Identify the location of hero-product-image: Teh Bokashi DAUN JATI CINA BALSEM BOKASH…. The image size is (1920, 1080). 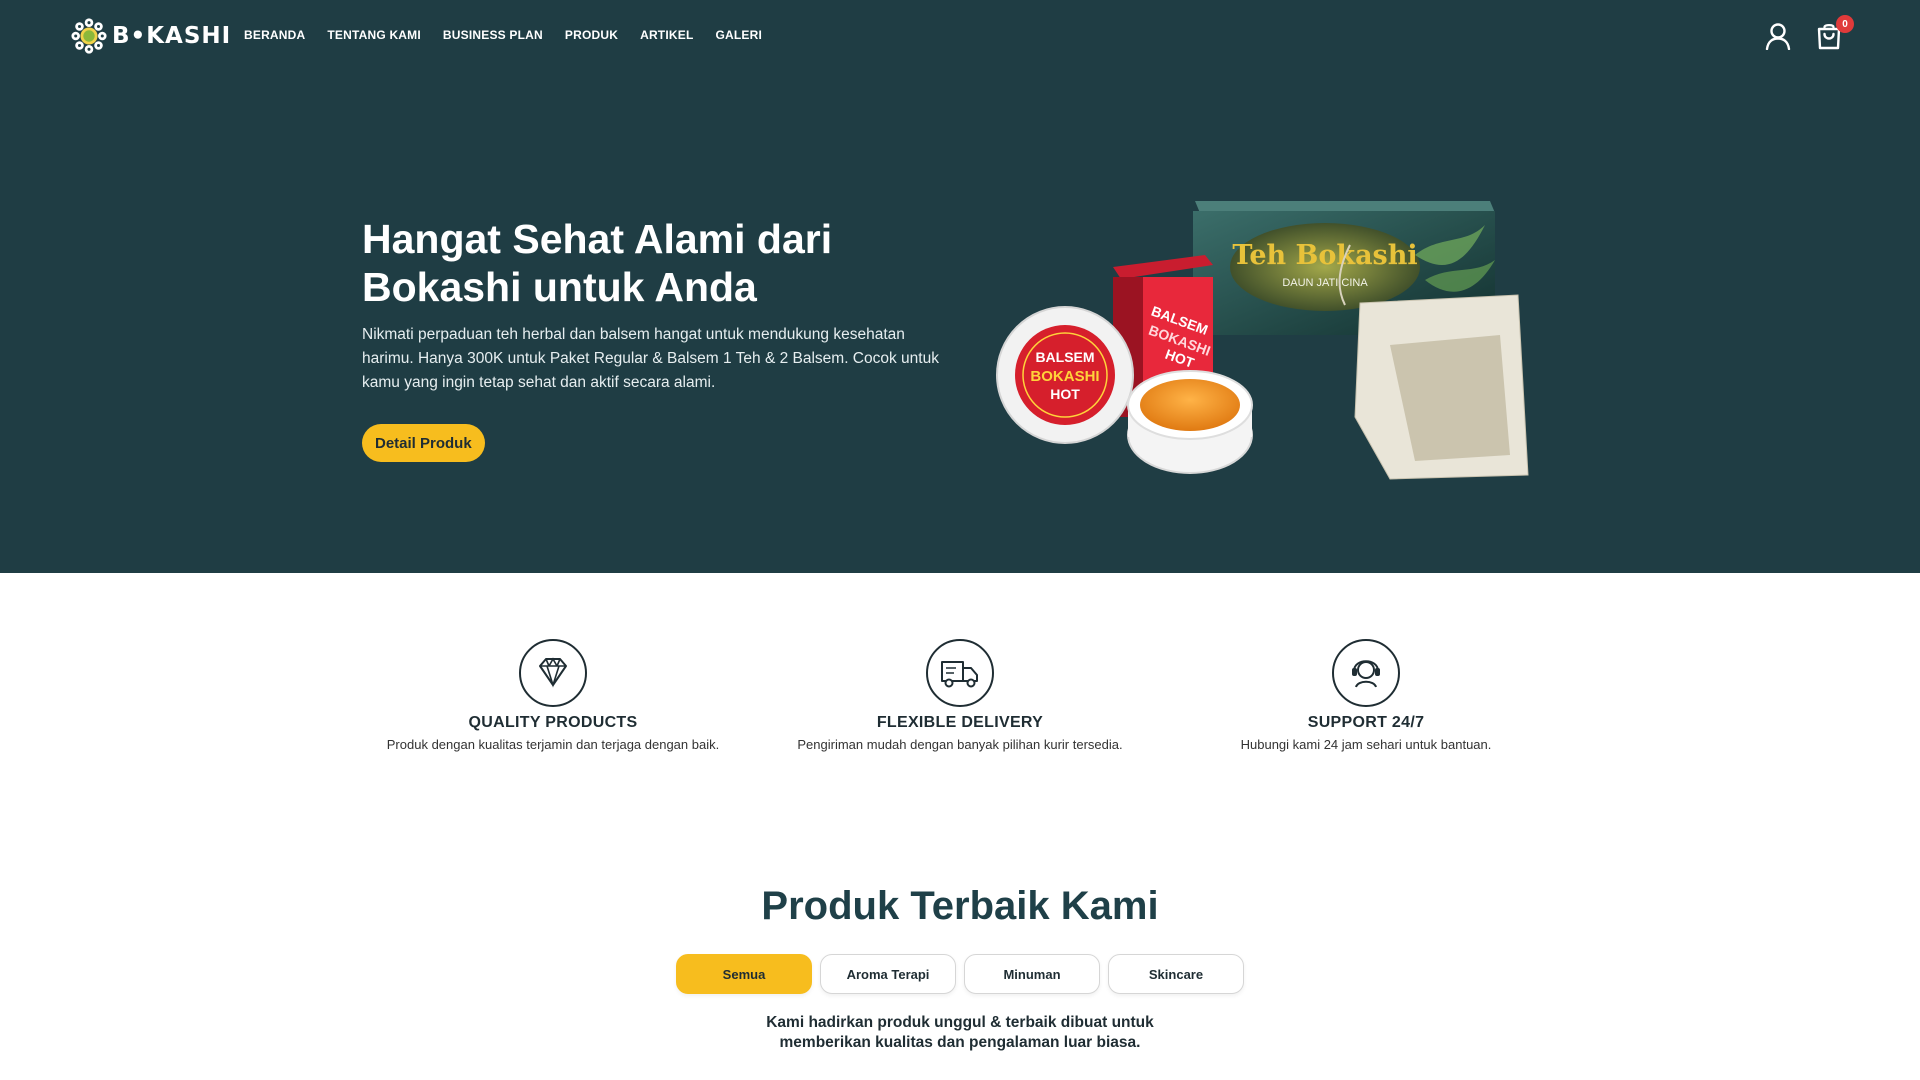
(1262, 340).